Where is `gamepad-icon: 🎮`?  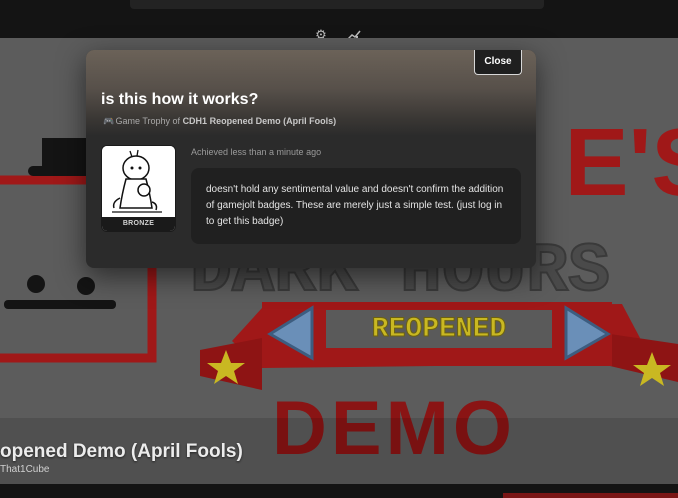
gamepad-icon: 🎮 is located at coordinates (109, 121).